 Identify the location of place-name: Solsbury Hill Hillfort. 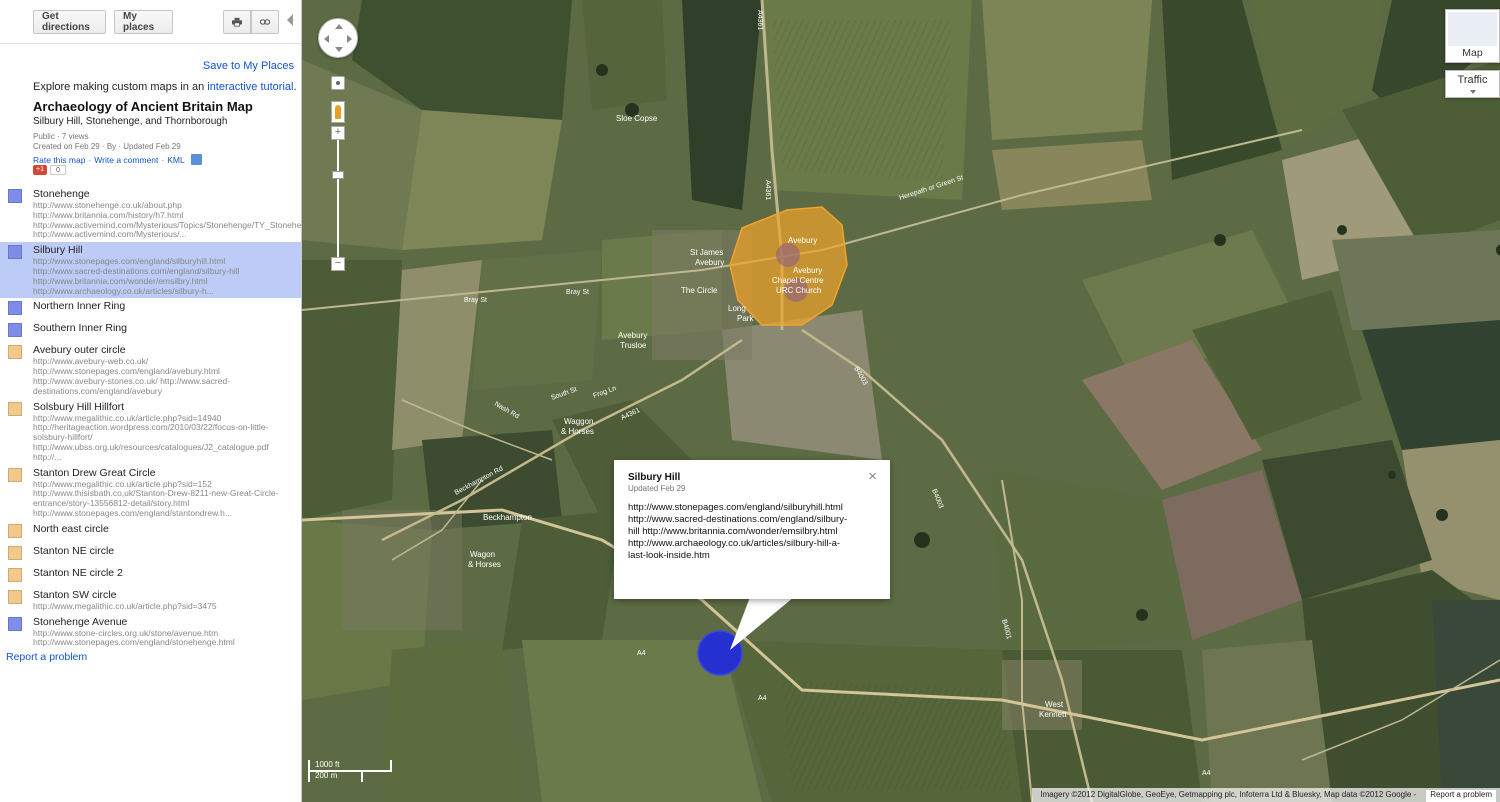
(167, 406).